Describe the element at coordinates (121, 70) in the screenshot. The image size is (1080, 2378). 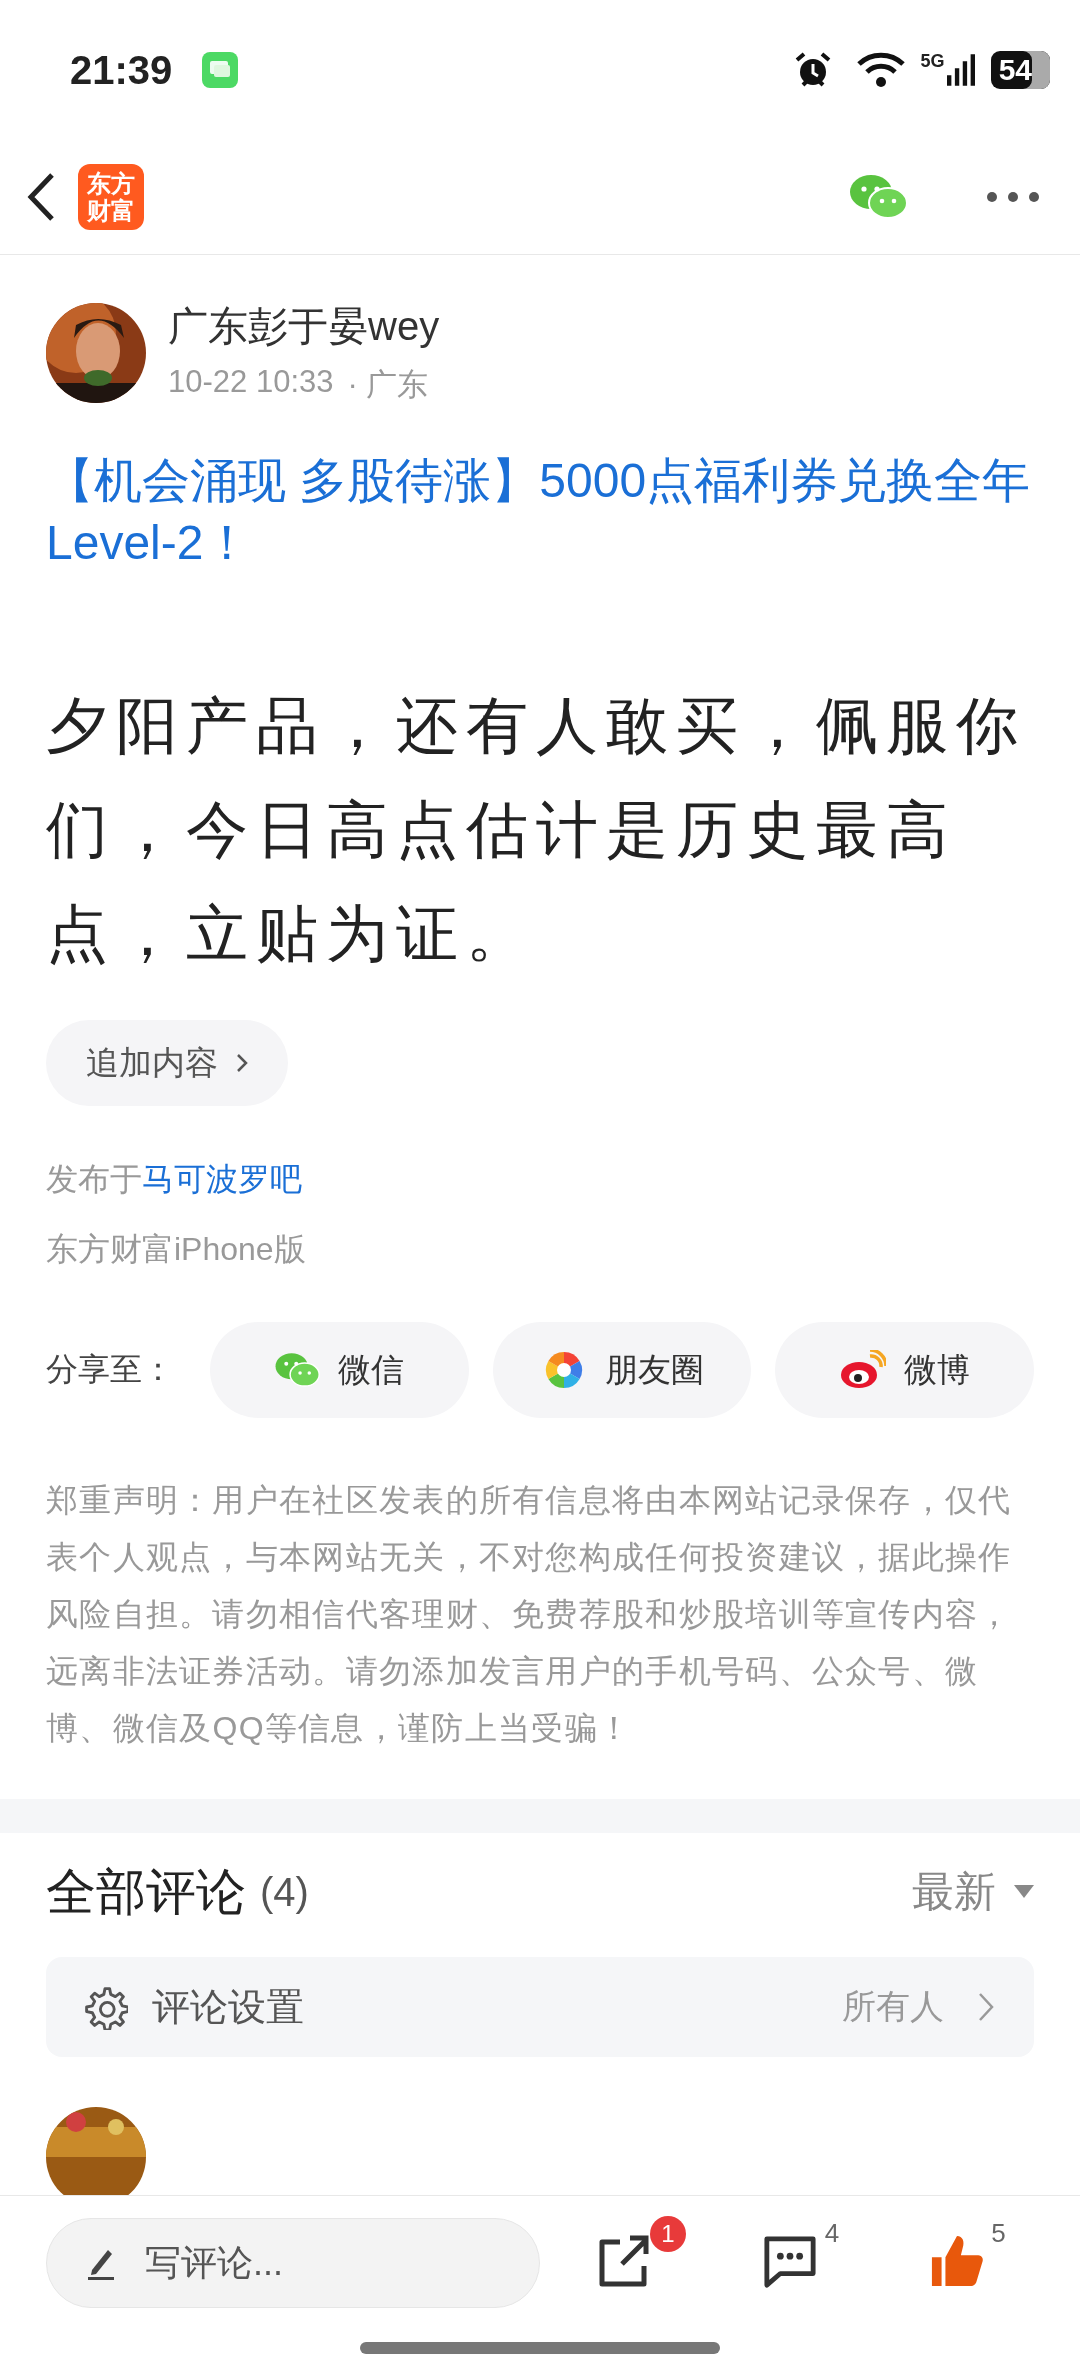
I see `status-time: 21:39` at that location.